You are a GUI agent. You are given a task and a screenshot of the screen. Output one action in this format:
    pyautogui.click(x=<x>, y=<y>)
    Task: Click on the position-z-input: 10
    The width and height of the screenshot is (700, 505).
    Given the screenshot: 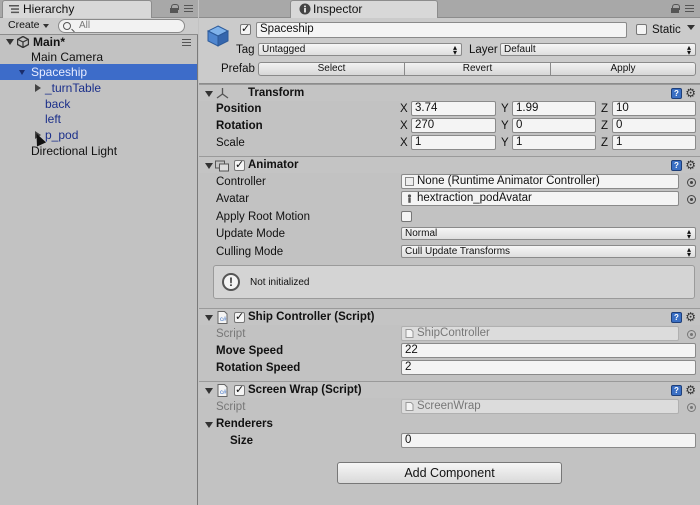 What is the action you would take?
    pyautogui.click(x=654, y=108)
    